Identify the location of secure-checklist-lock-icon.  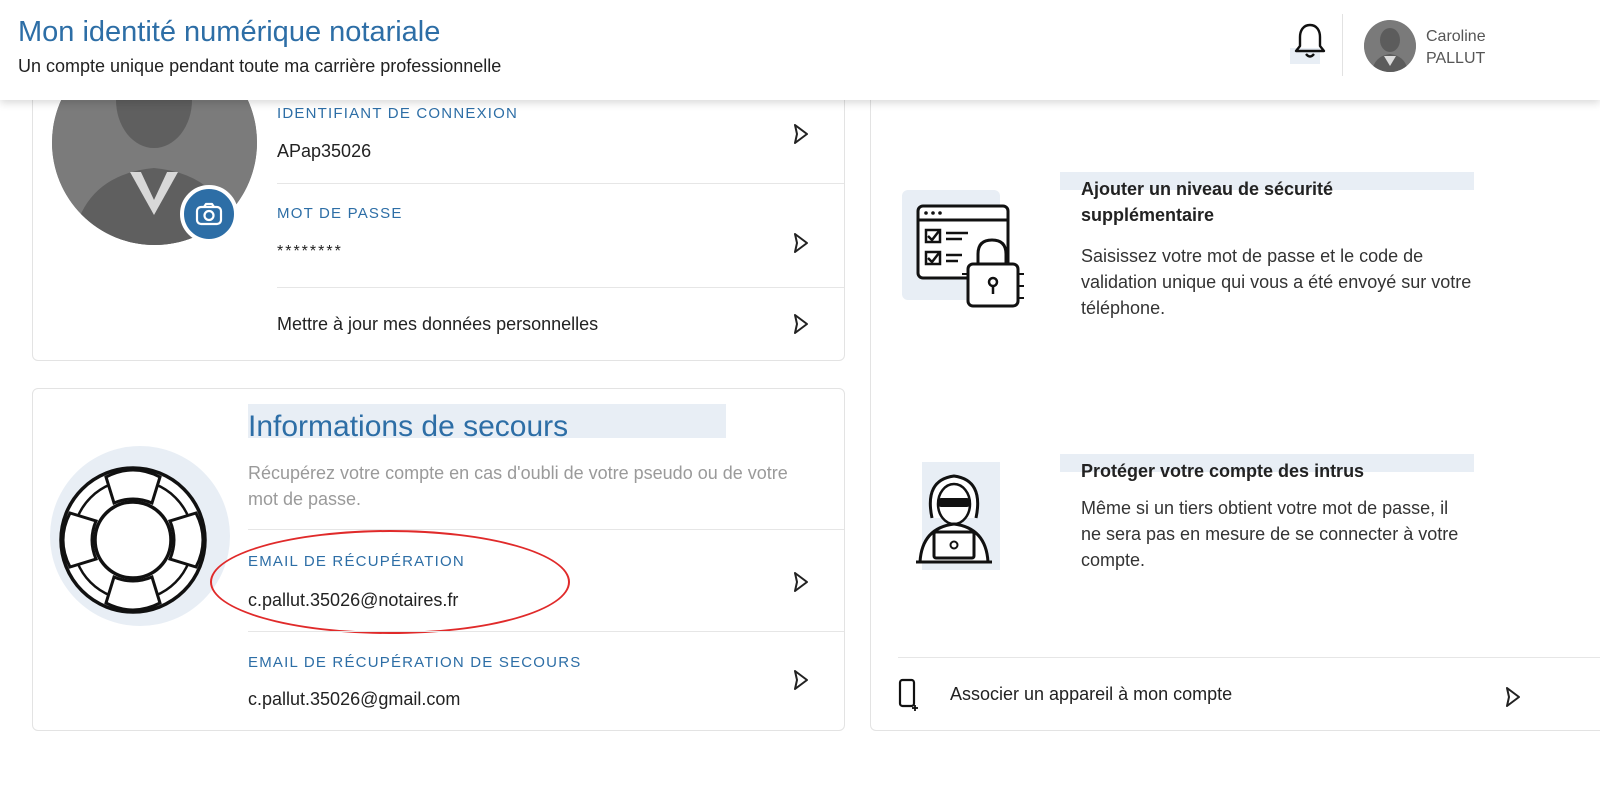
(970, 256).